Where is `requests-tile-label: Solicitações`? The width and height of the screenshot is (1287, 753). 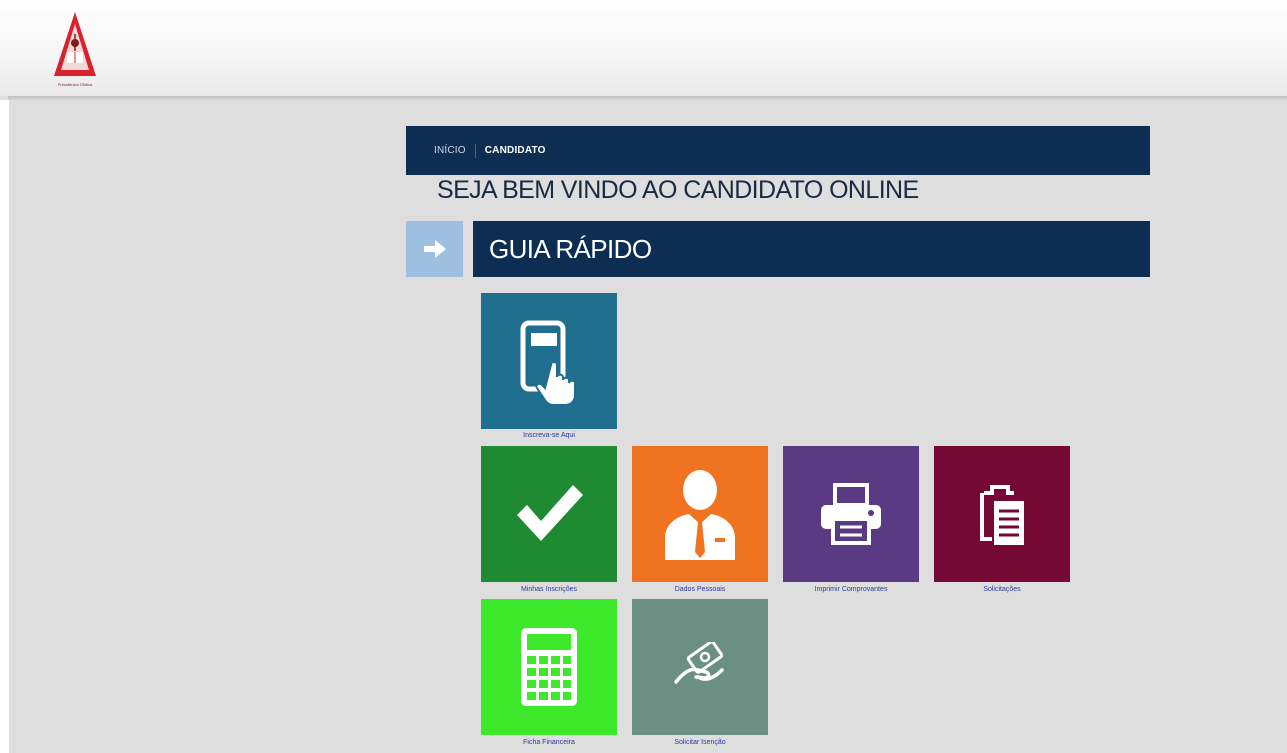 requests-tile-label: Solicitações is located at coordinates (1002, 589).